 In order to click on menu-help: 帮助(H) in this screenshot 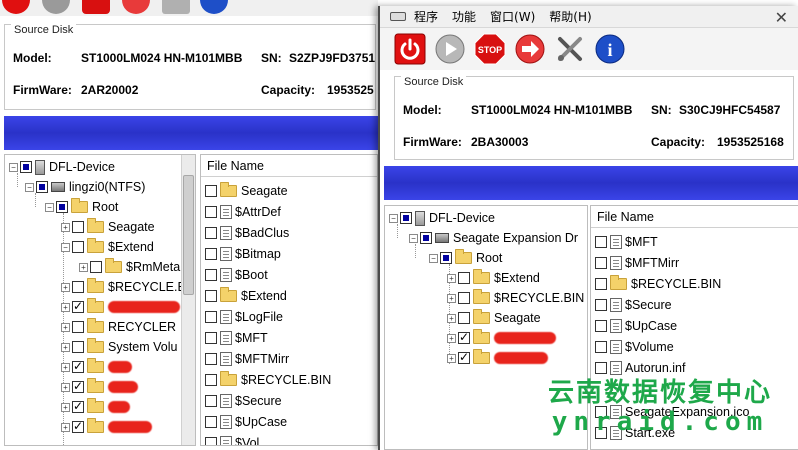, I will do `click(570, 16)`.